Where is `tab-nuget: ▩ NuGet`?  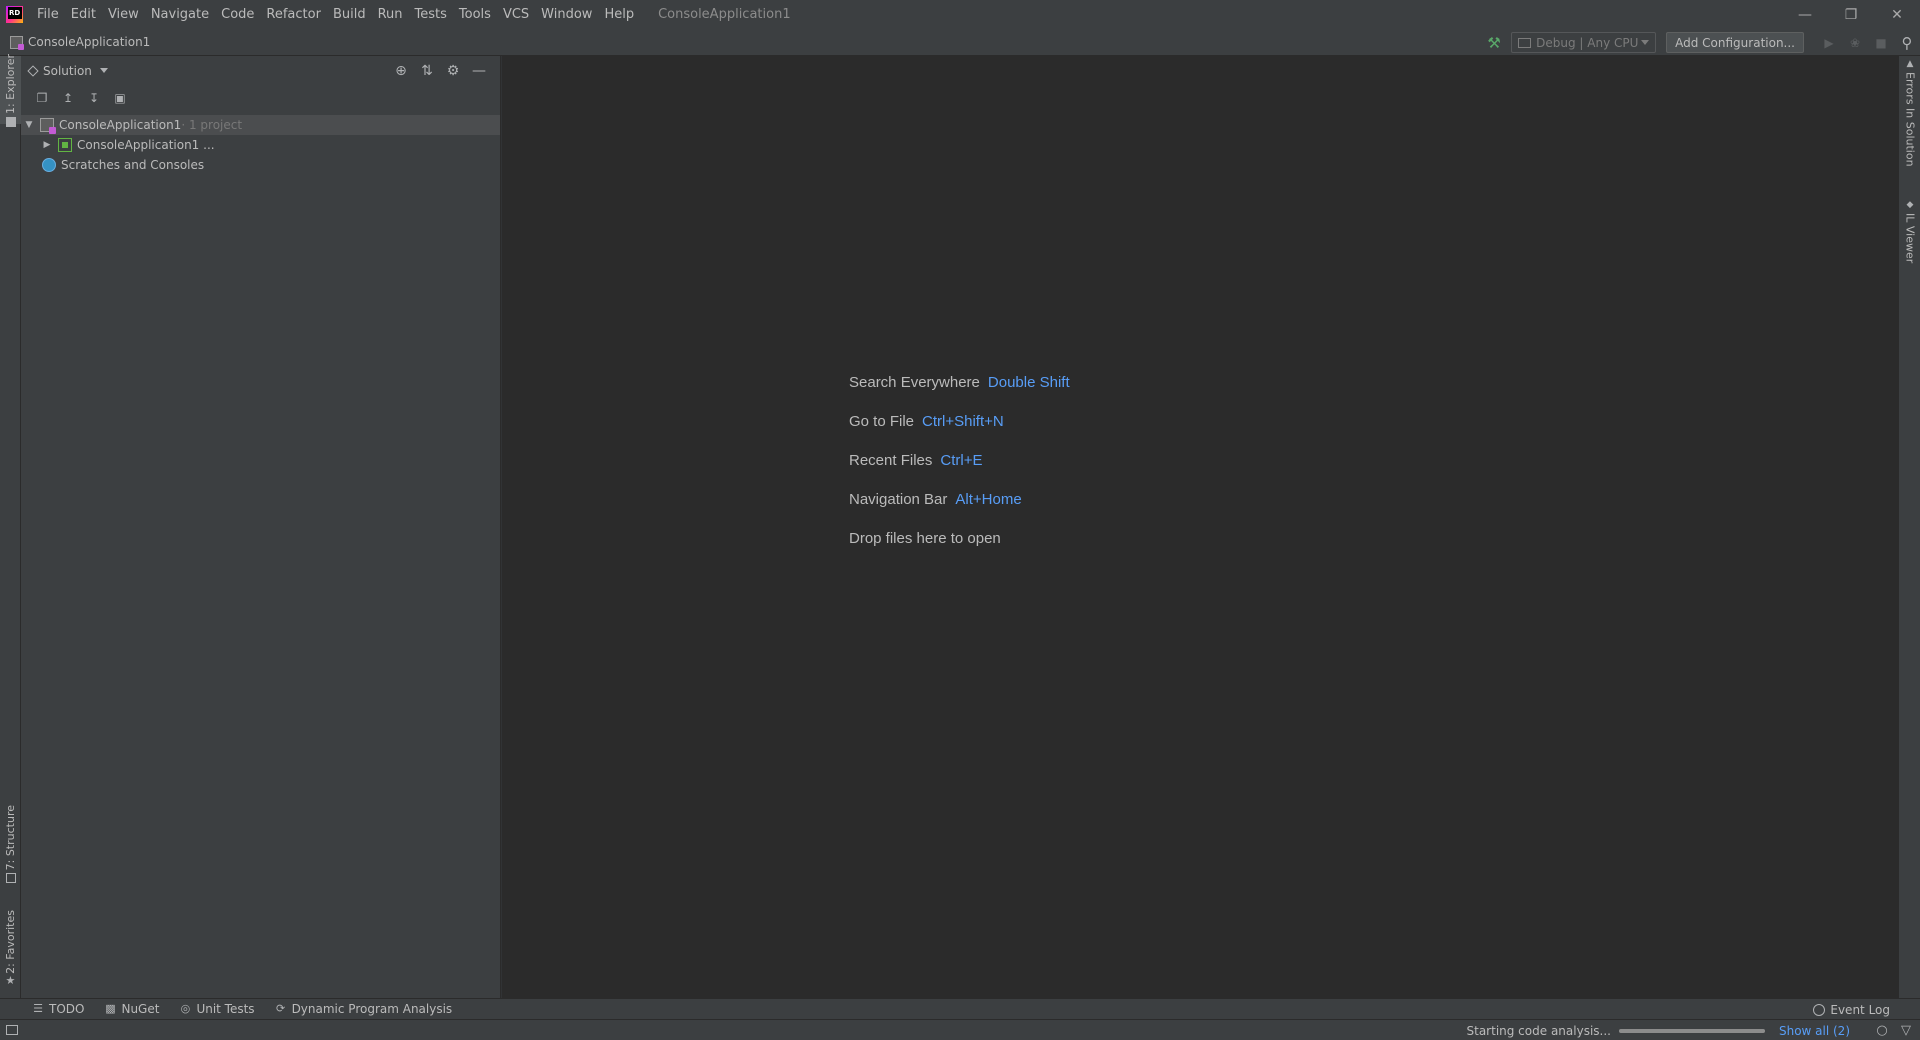 tab-nuget: ▩ NuGet is located at coordinates (131, 1009).